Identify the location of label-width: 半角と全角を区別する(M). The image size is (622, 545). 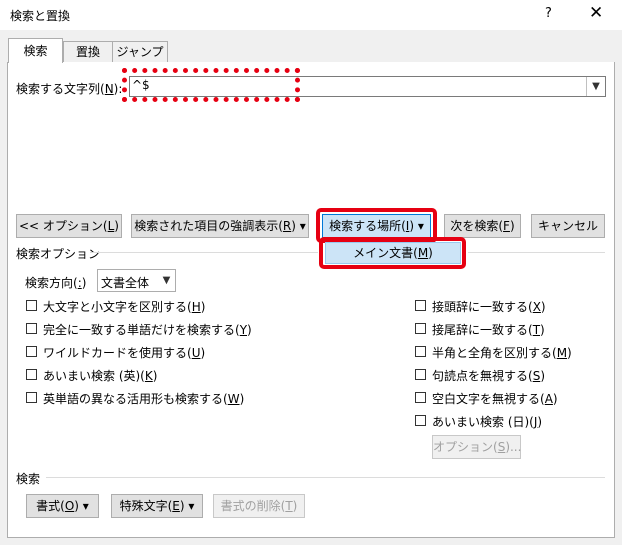
(502, 353).